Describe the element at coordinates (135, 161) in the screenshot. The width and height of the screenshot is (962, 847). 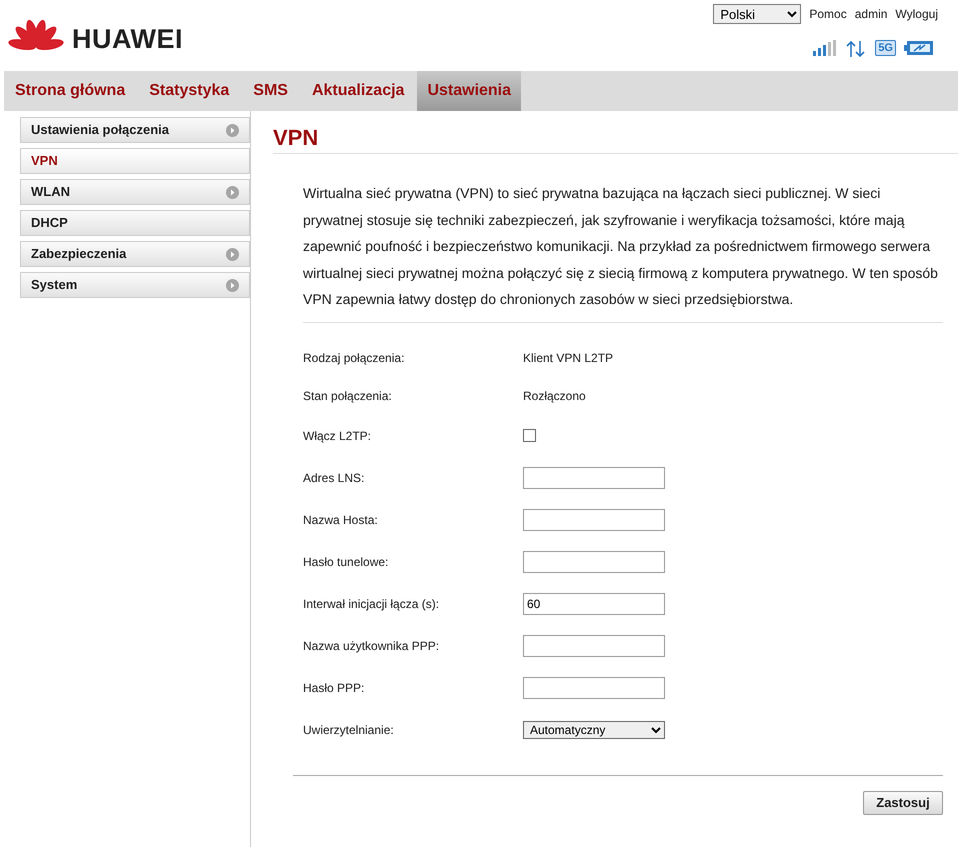
I see `sidebar-item: VPN` at that location.